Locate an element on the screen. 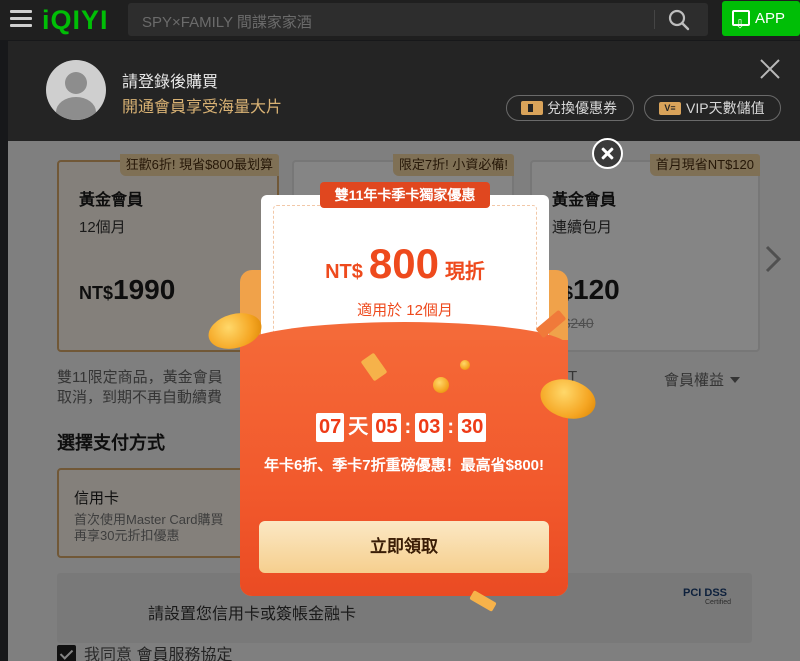  popup-close-icon is located at coordinates (607, 153).